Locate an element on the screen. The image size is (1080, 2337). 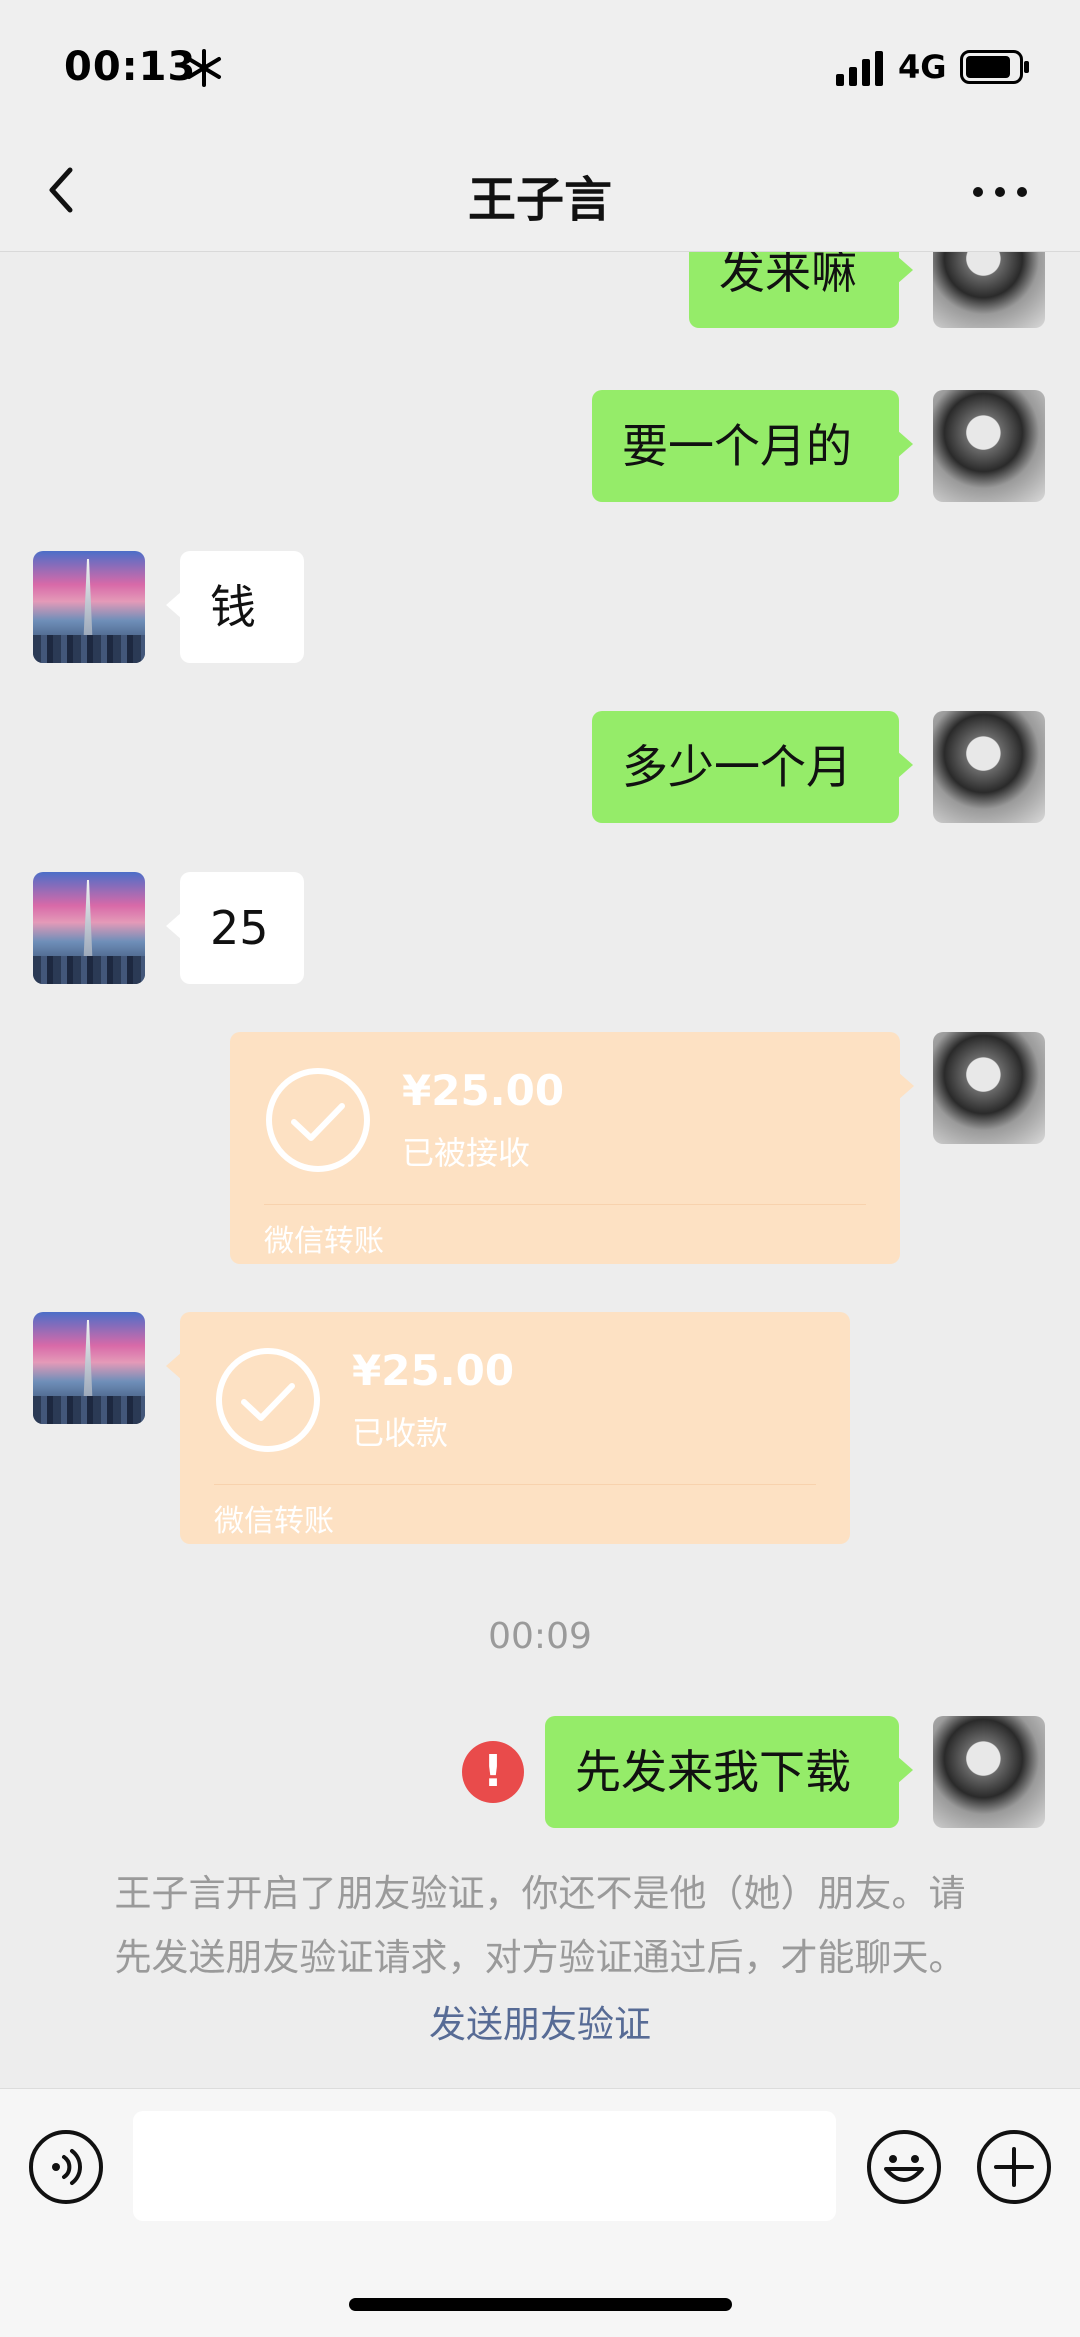
send-friend-verification-link: 发送朋友验证 is located at coordinates (540, 2021).